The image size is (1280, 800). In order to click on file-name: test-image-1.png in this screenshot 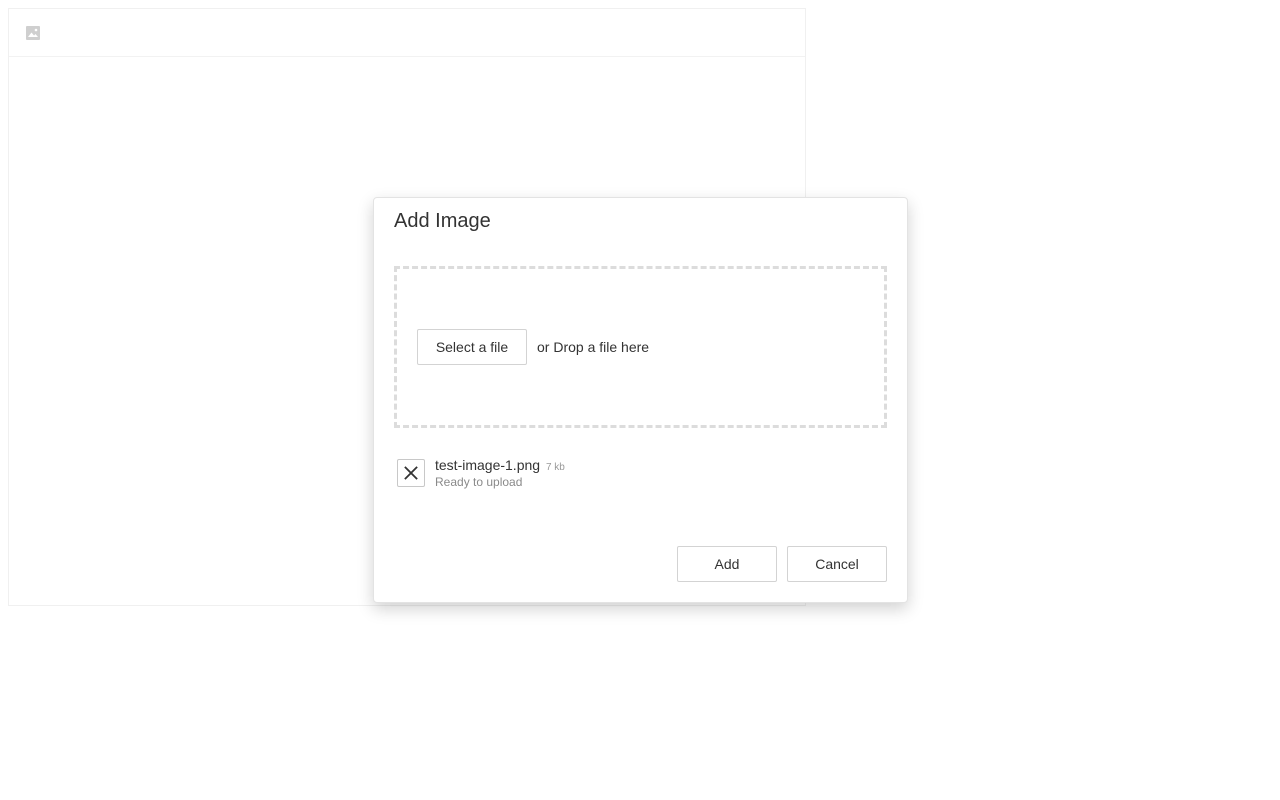, I will do `click(488, 465)`.